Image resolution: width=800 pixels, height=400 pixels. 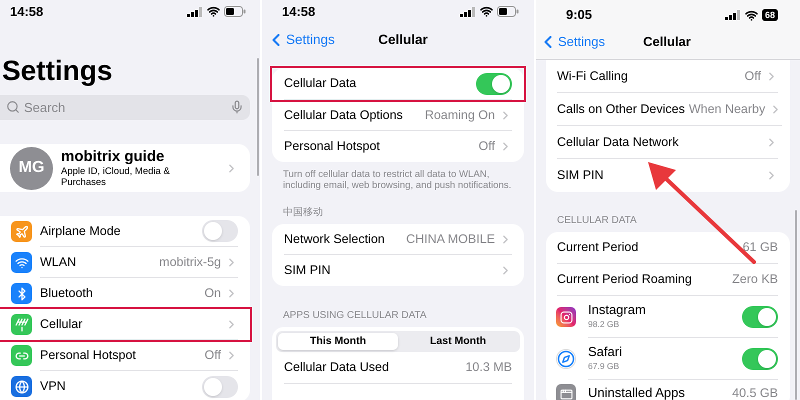 I want to click on app-usage: 67.9 GB, so click(x=604, y=366).